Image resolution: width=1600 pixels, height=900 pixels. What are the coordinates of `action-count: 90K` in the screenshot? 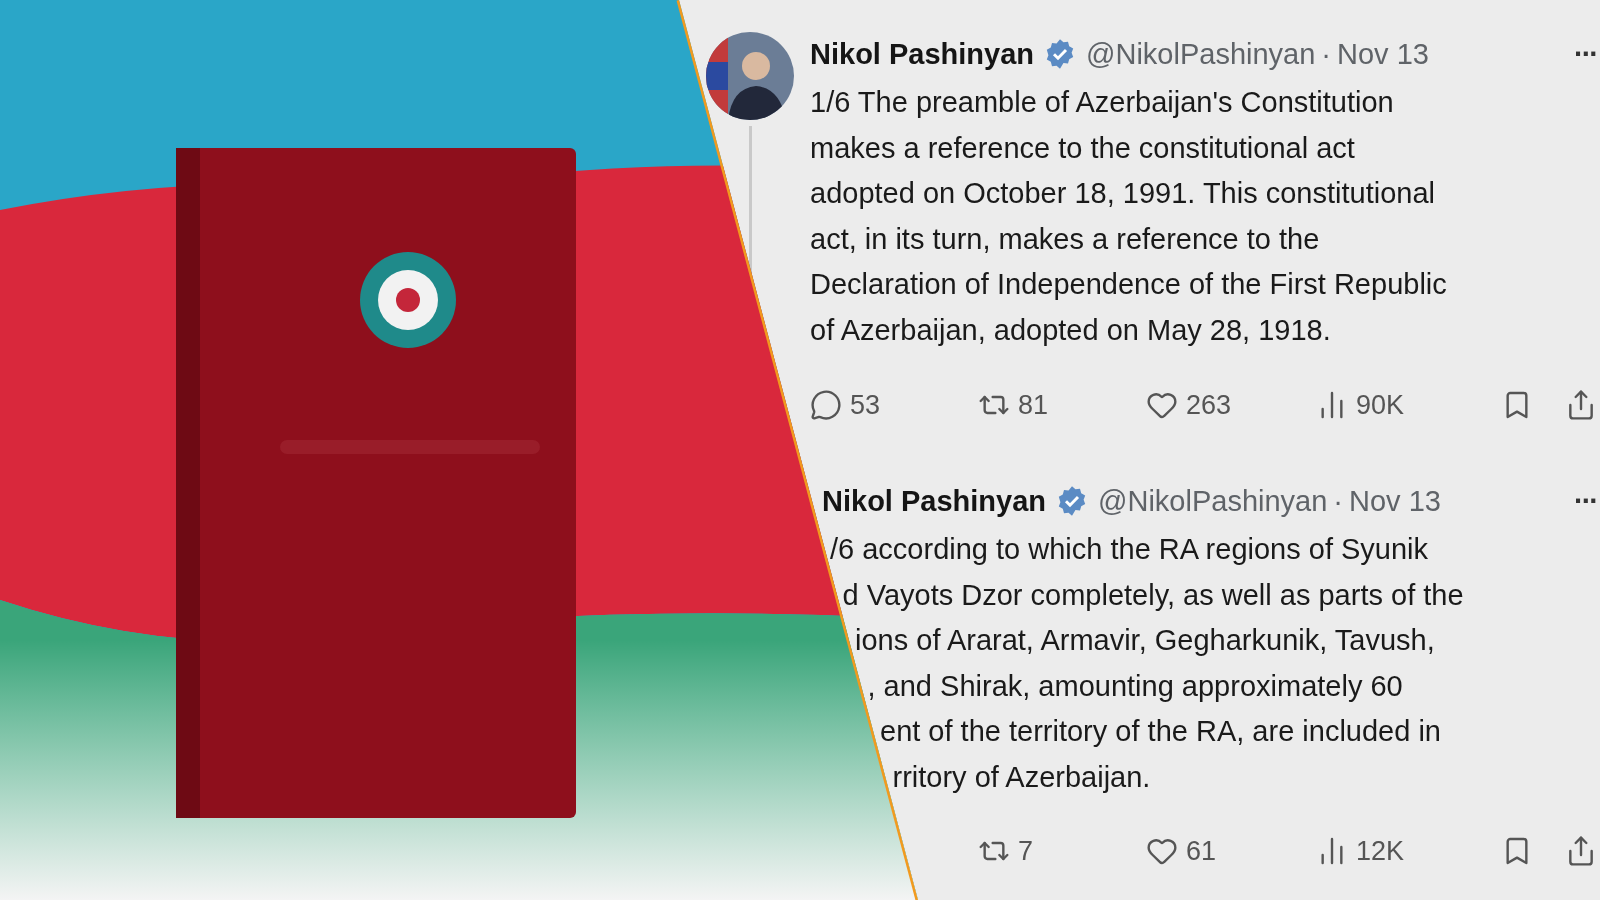 It's located at (1380, 405).